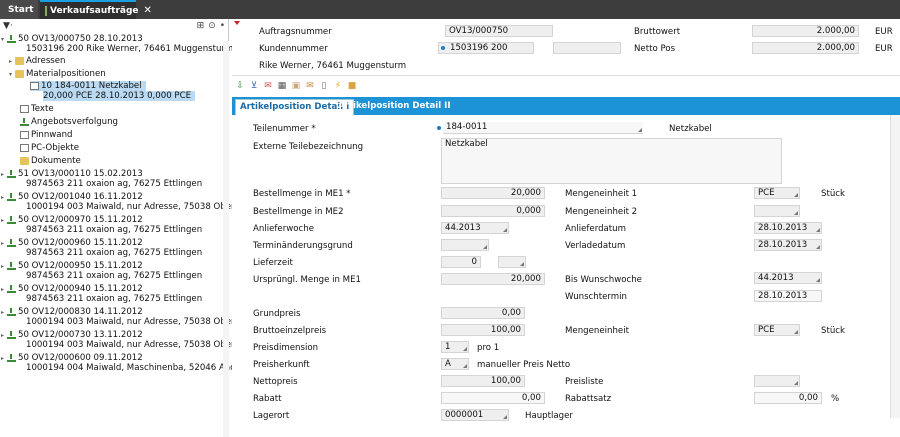 The height and width of the screenshot is (437, 900). Describe the element at coordinates (80, 312) in the screenshot. I see `tree-node-label: 50 OV12/000830 14.11.2012` at that location.